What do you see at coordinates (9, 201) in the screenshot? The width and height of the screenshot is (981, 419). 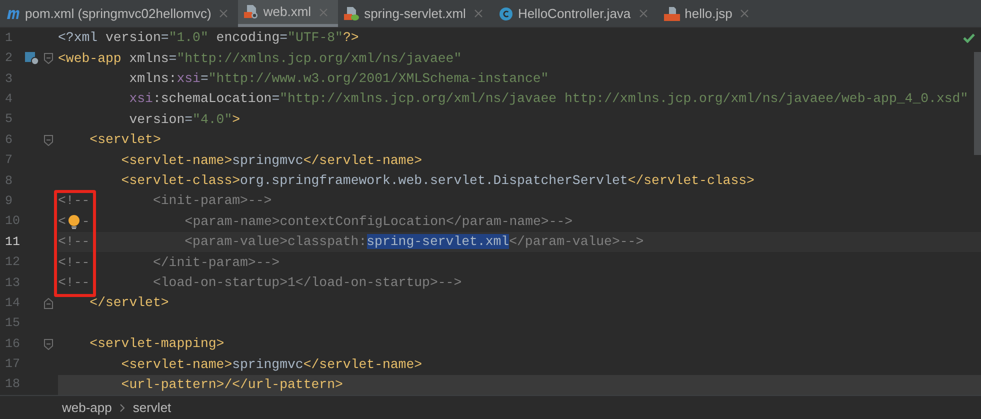 I see `line-number: 9` at bounding box center [9, 201].